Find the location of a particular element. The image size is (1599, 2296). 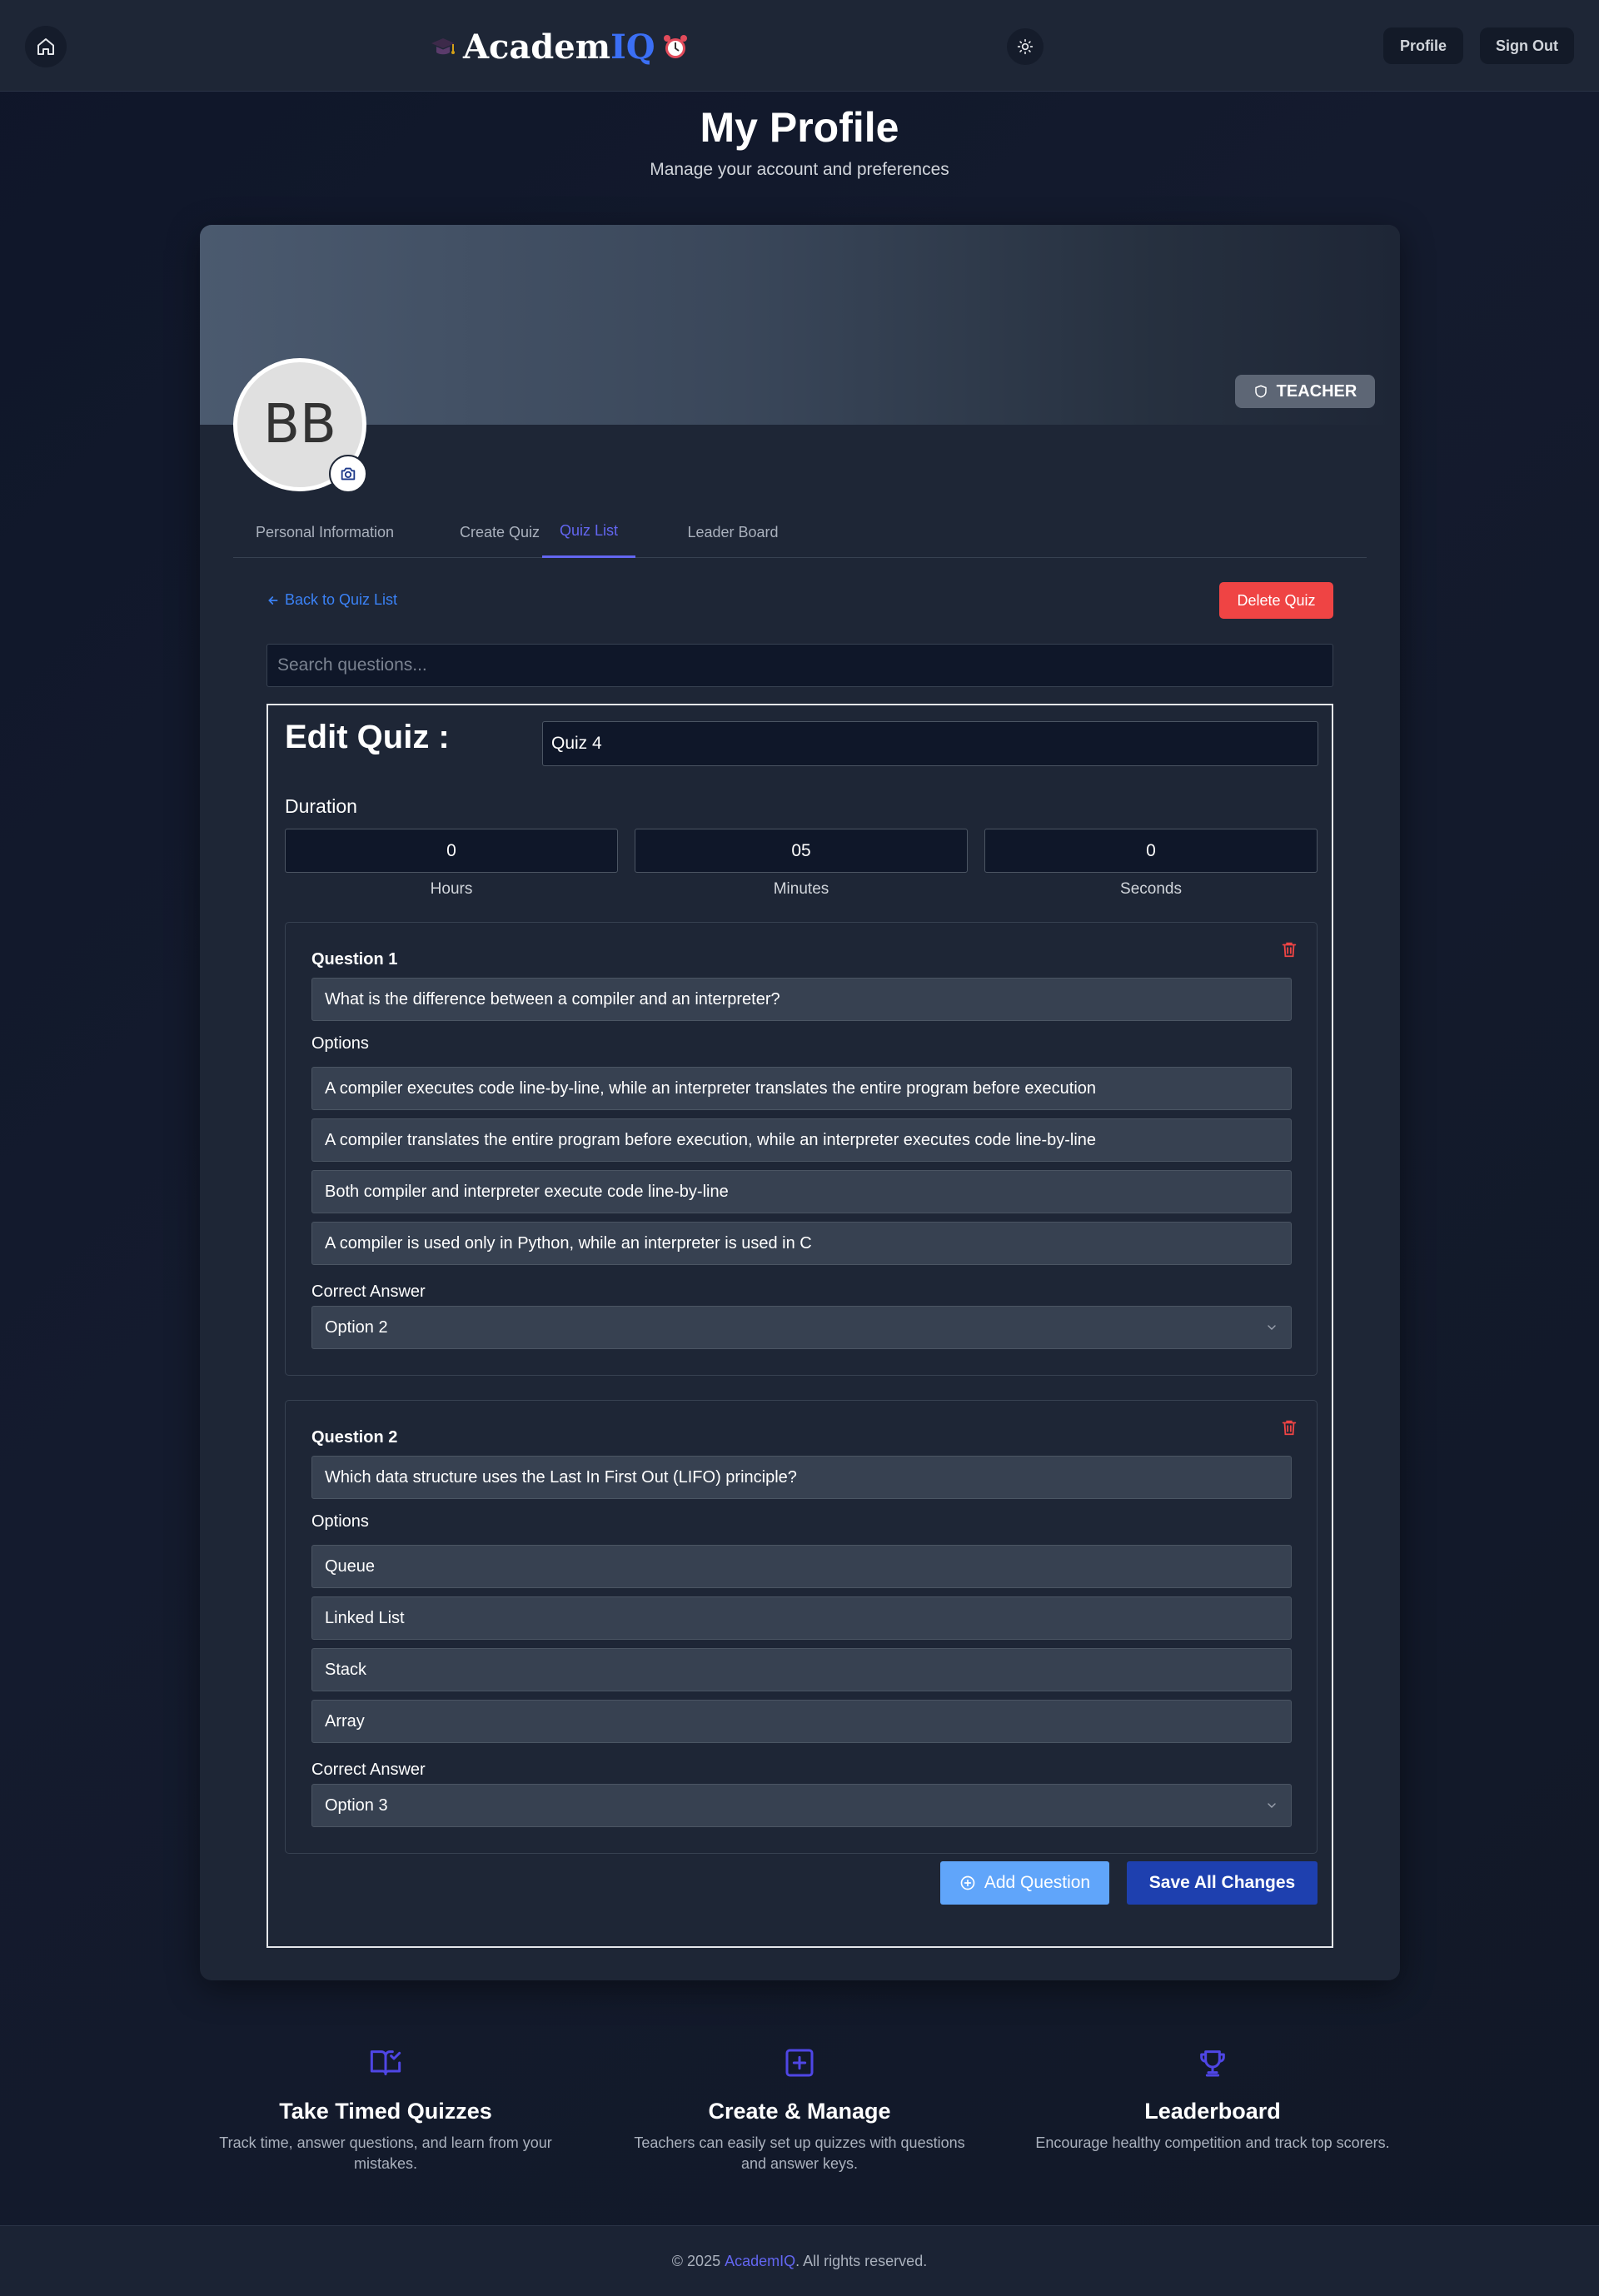

plus-circle-icon is located at coordinates (967, 1883).